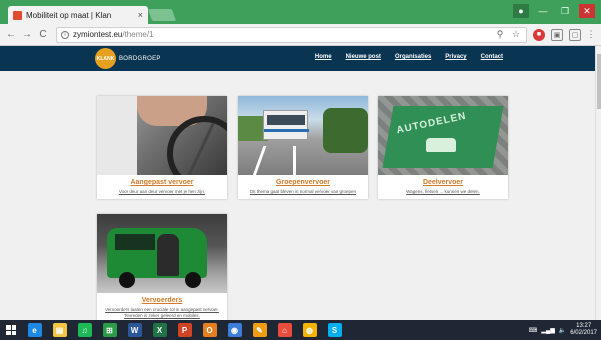  What do you see at coordinates (443, 192) in the screenshot?
I see `card-description: Wagens, fietsen ... kunnen we delen.` at bounding box center [443, 192].